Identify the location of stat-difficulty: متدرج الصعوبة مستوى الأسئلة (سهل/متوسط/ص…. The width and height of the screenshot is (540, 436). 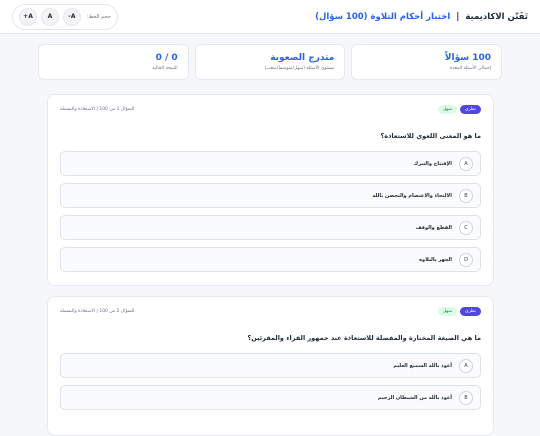
(270, 62).